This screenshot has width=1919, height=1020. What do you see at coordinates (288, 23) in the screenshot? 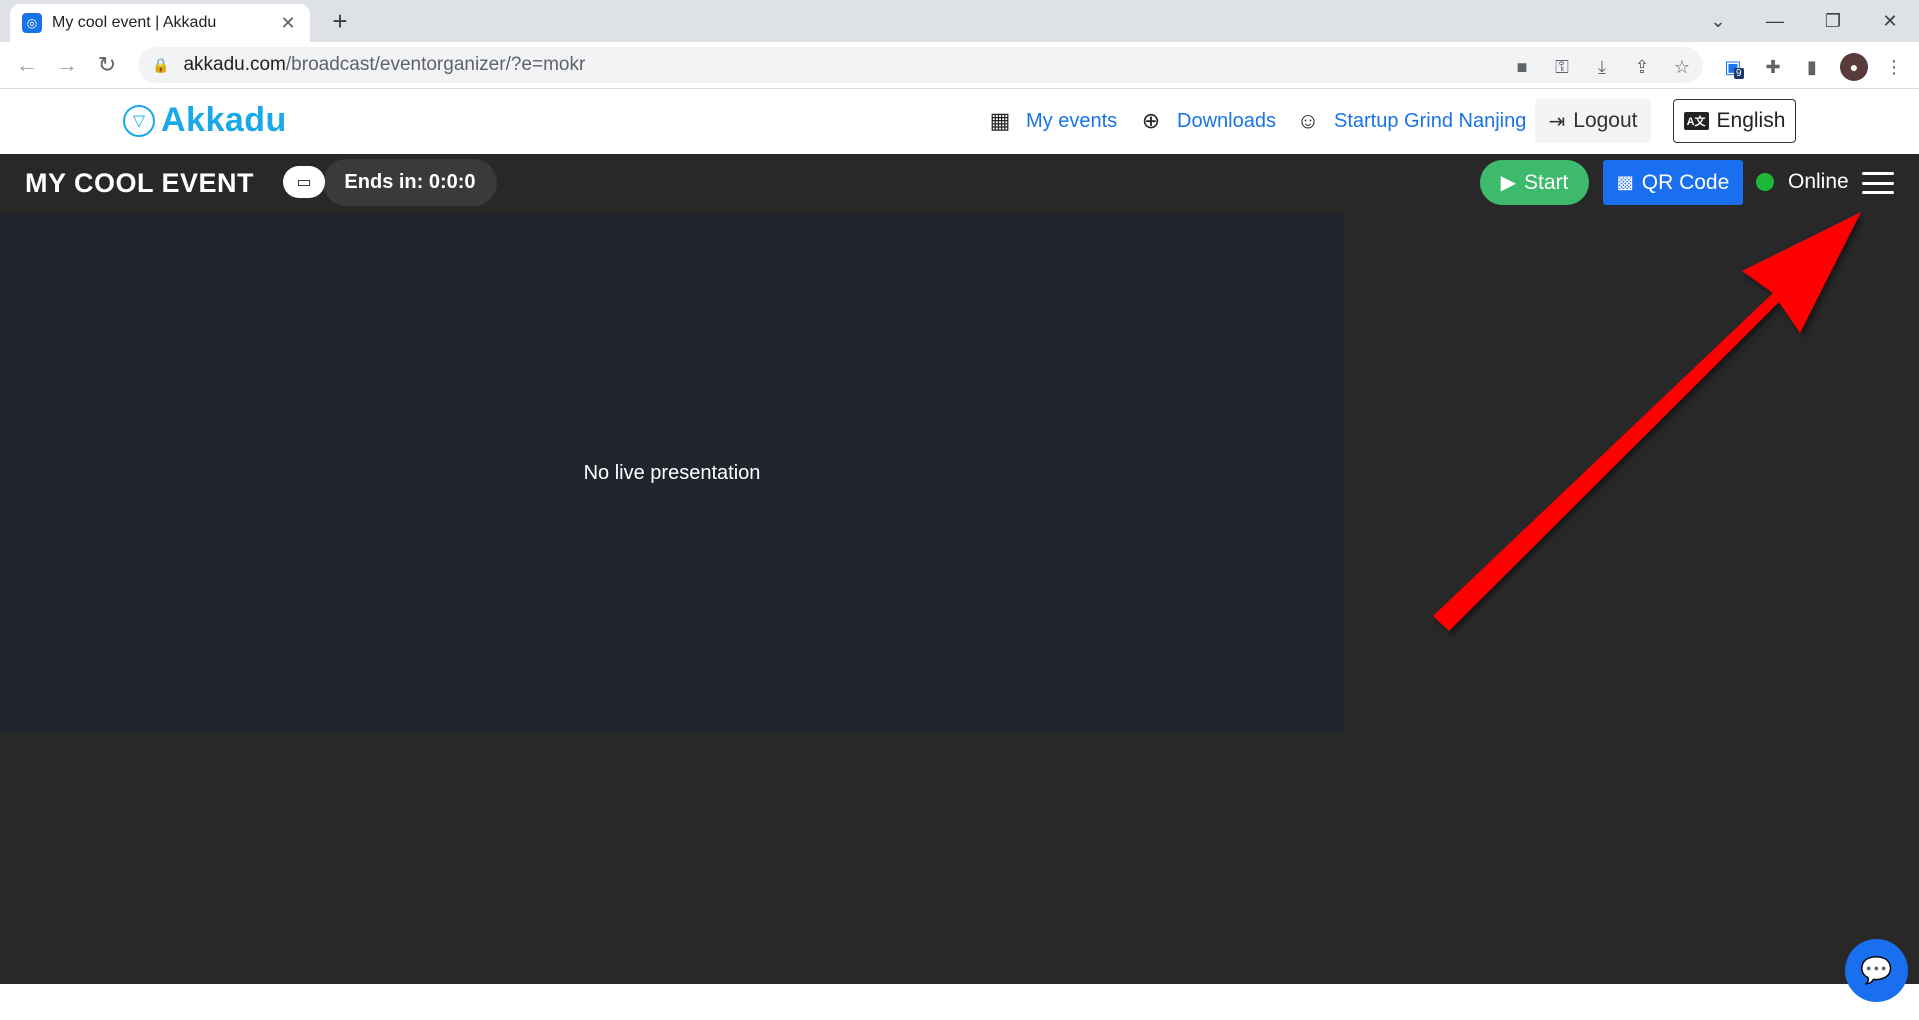
I see `tab-close-icon: ✕` at bounding box center [288, 23].